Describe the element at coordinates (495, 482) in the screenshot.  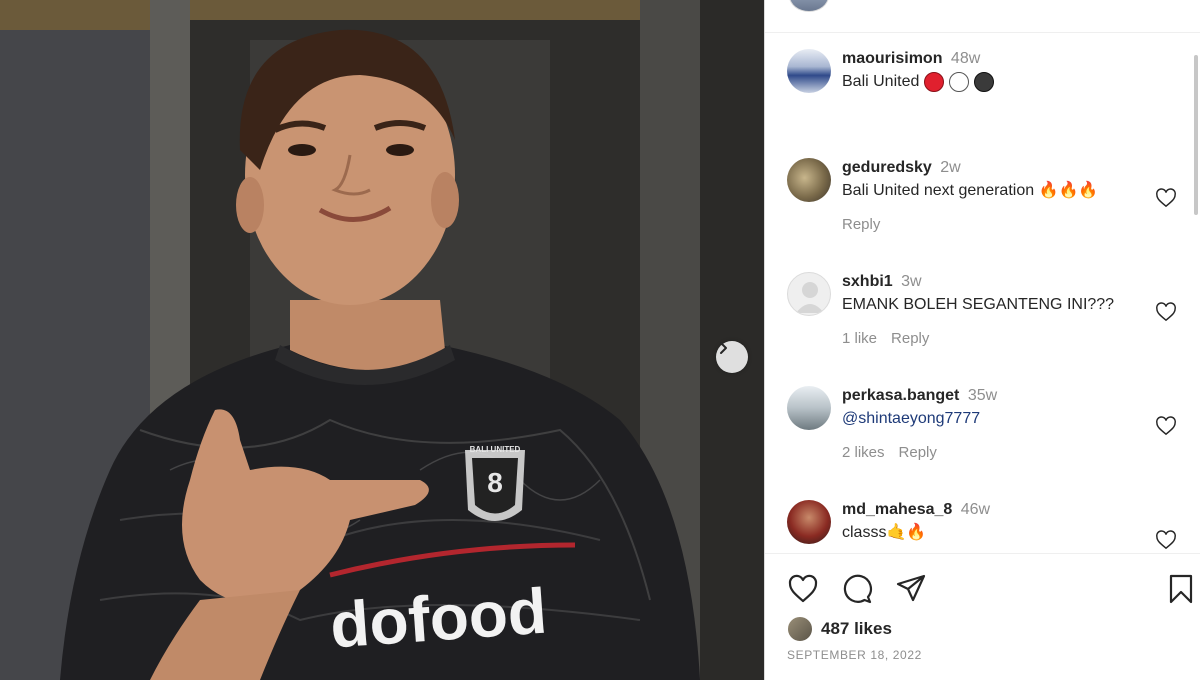
I see `svg-text: 8` at that location.